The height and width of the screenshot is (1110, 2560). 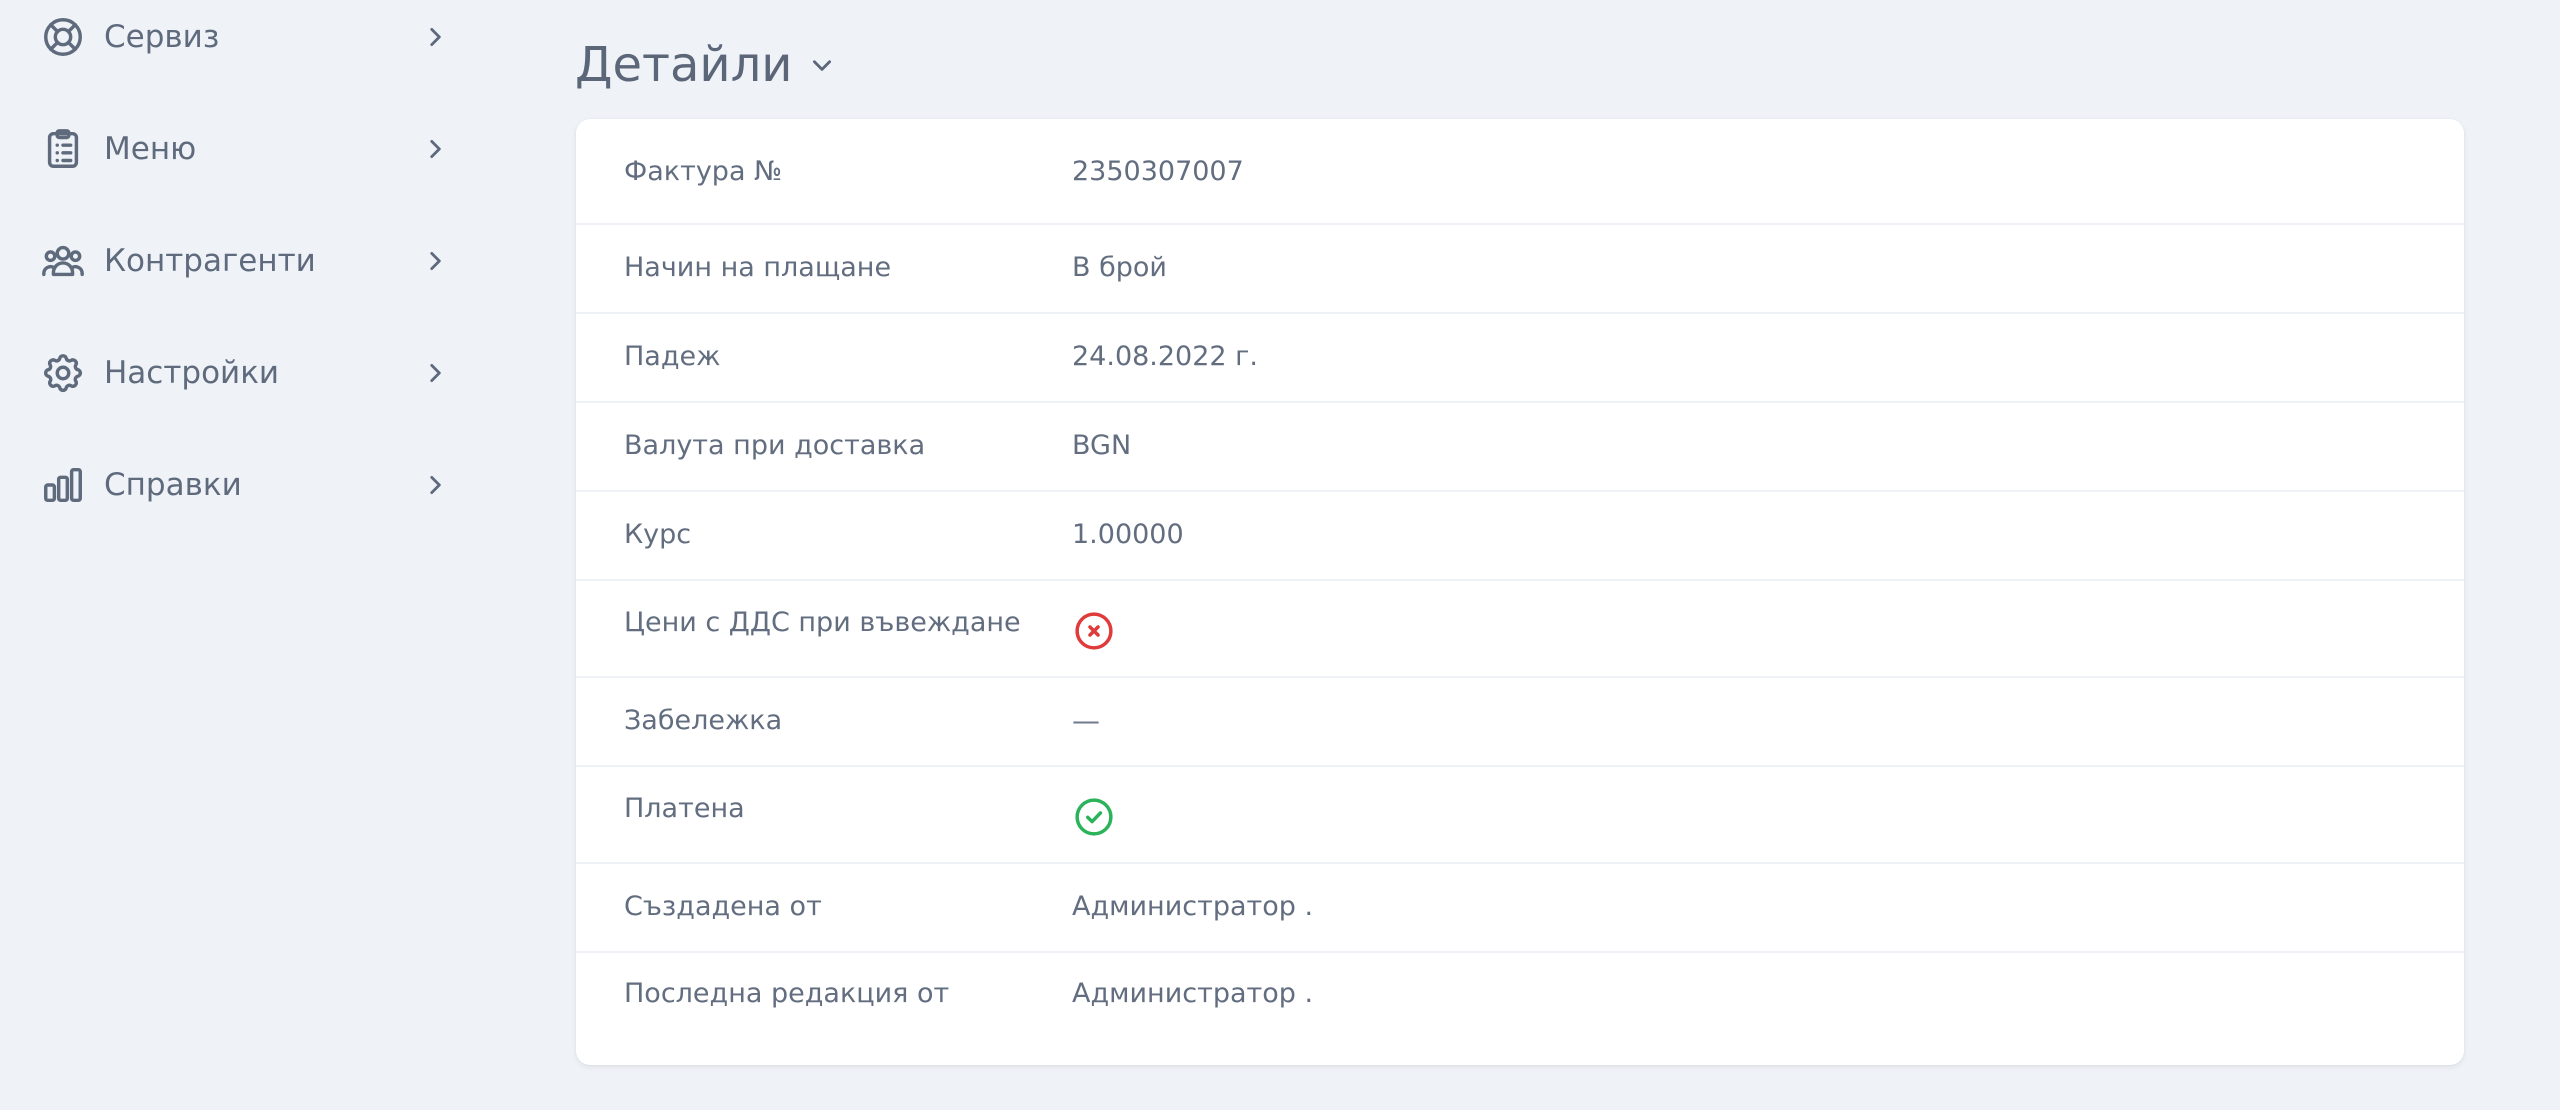 What do you see at coordinates (1520, 721) in the screenshot?
I see `detail-row-note: Забележка —` at bounding box center [1520, 721].